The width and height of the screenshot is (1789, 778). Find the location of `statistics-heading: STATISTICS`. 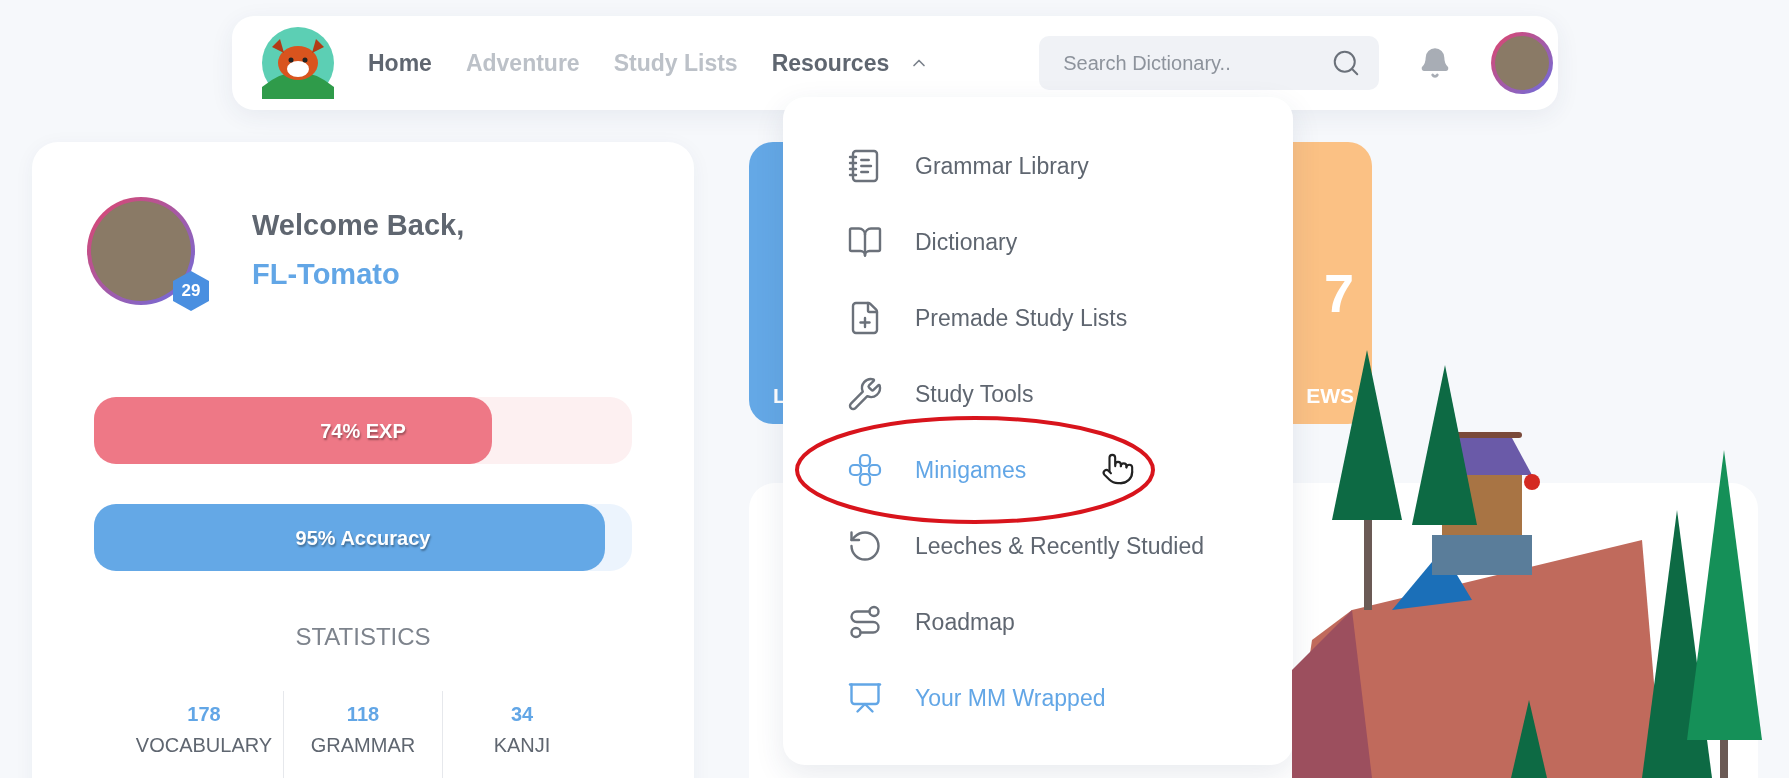

statistics-heading: STATISTICS is located at coordinates (363, 637).